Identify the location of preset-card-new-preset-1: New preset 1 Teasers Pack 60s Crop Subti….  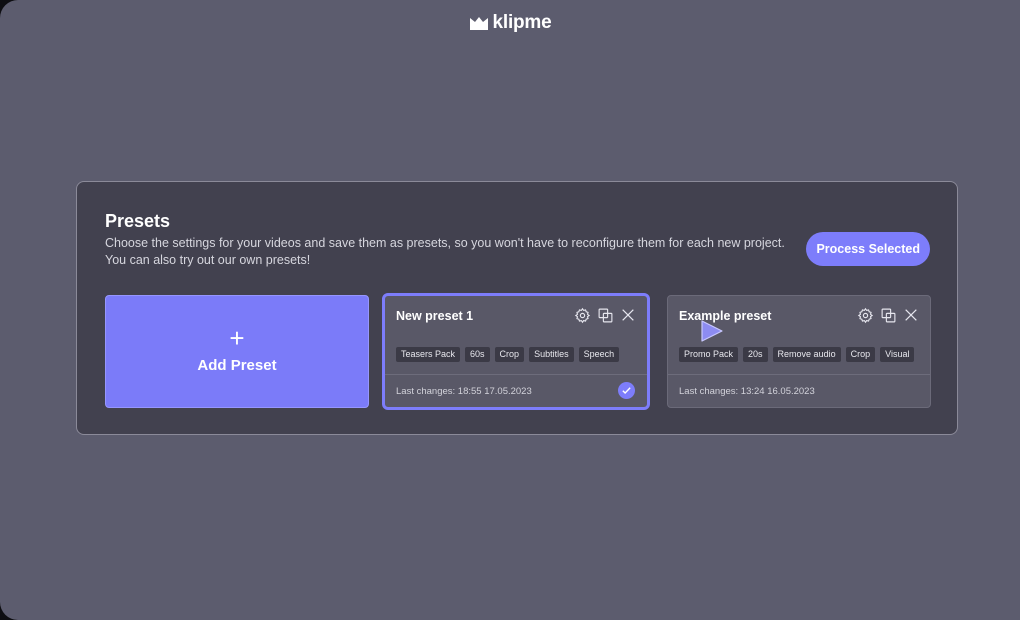
(516, 351).